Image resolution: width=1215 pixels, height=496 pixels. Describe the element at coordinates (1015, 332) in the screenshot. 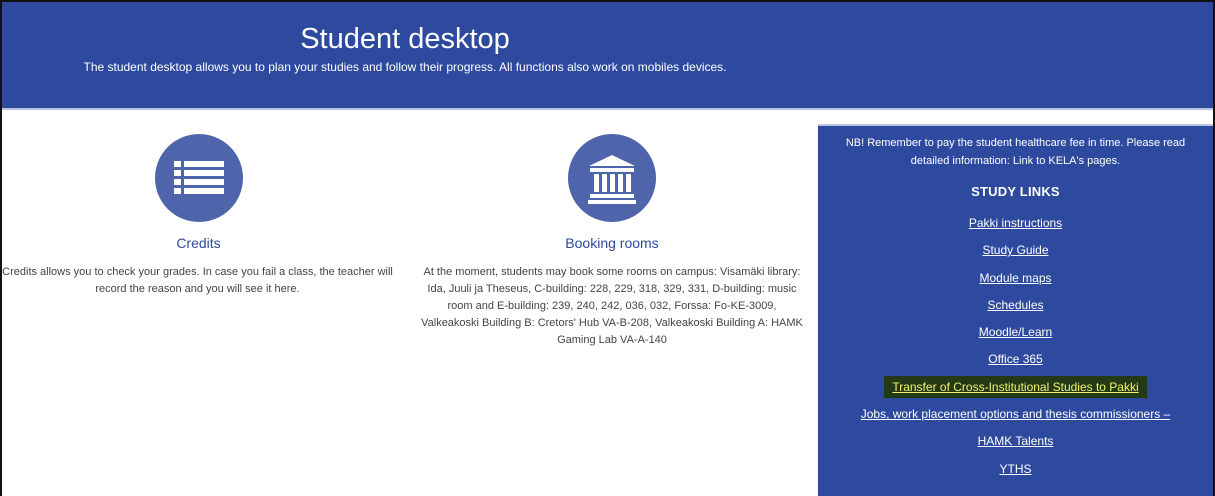

I see `moodle-learn-link: Moodle/Learn` at that location.